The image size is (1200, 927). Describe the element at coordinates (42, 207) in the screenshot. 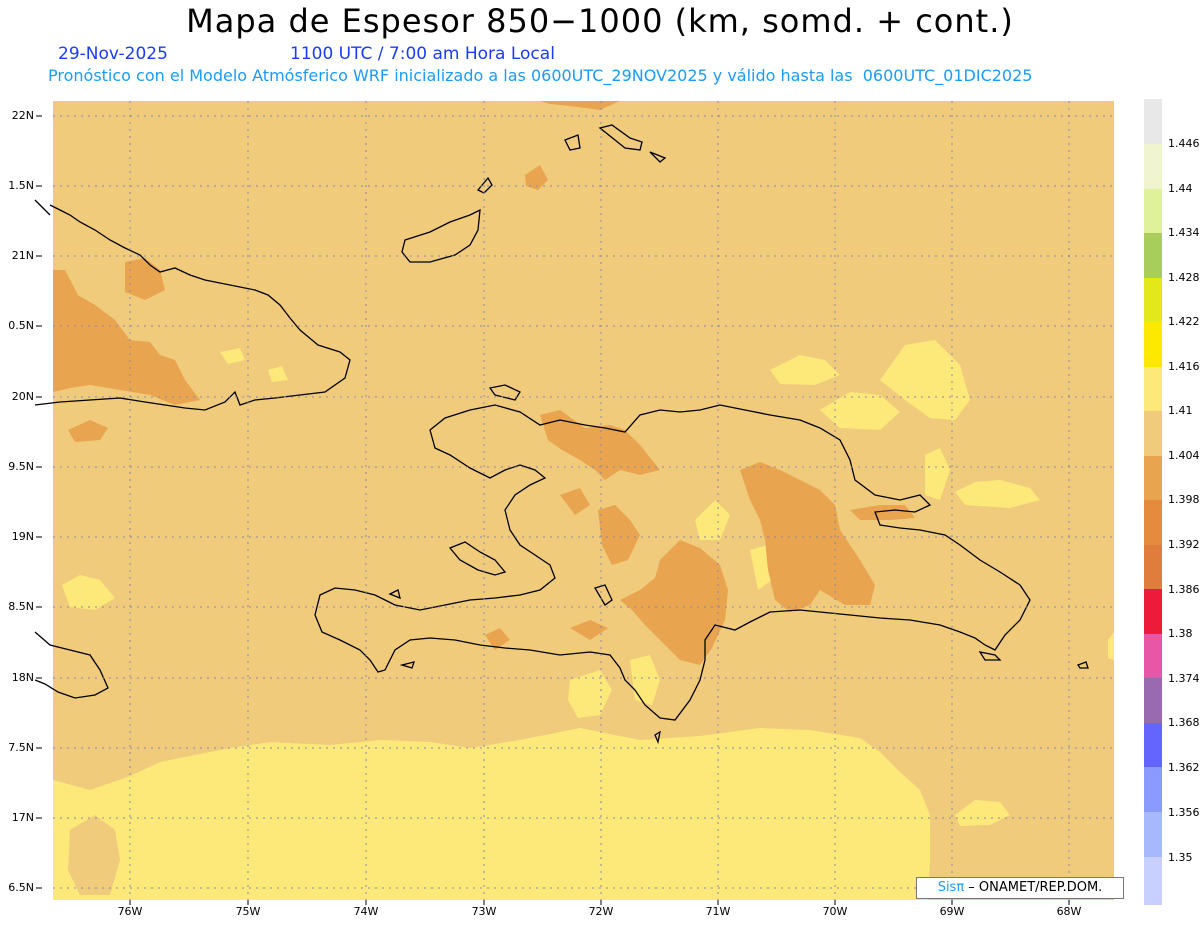

I see `coast-cuba-west` at that location.